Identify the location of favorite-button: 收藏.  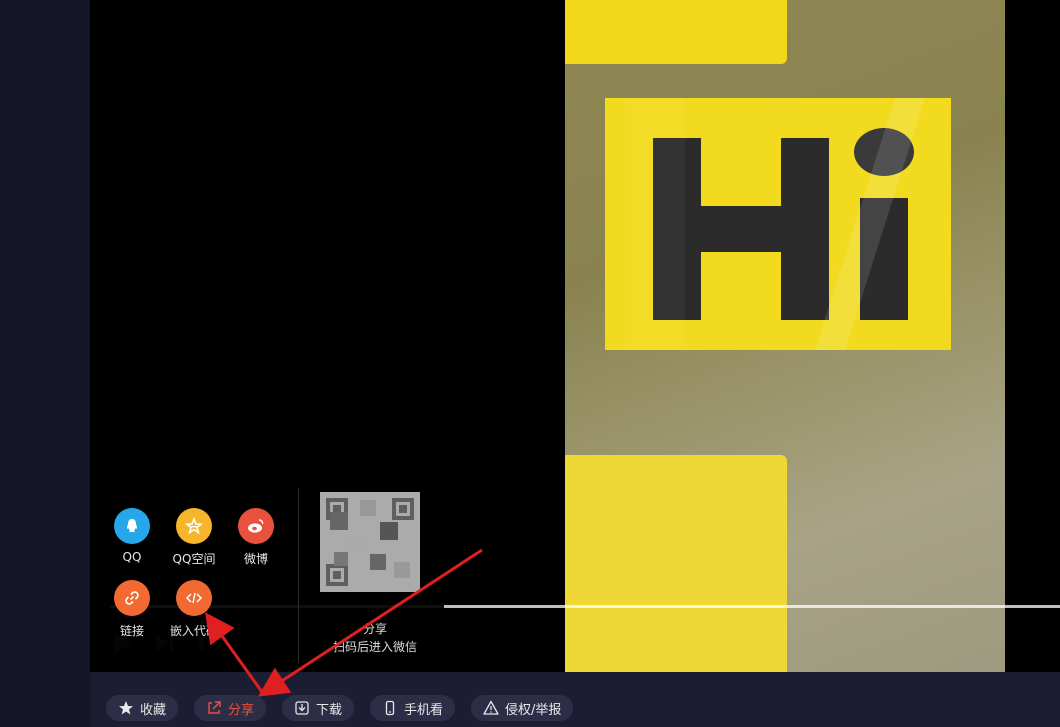
(142, 708).